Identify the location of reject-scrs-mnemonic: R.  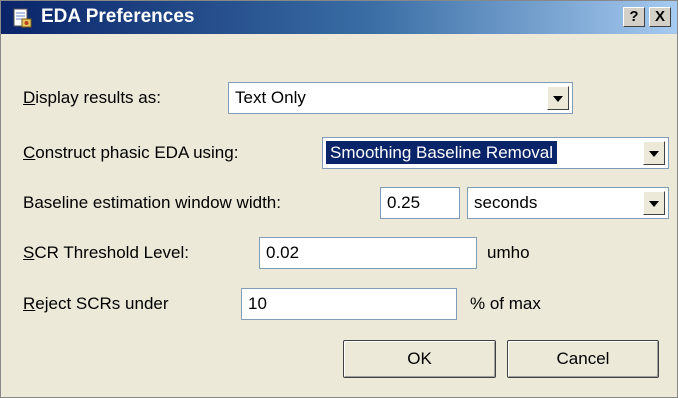
(29, 303).